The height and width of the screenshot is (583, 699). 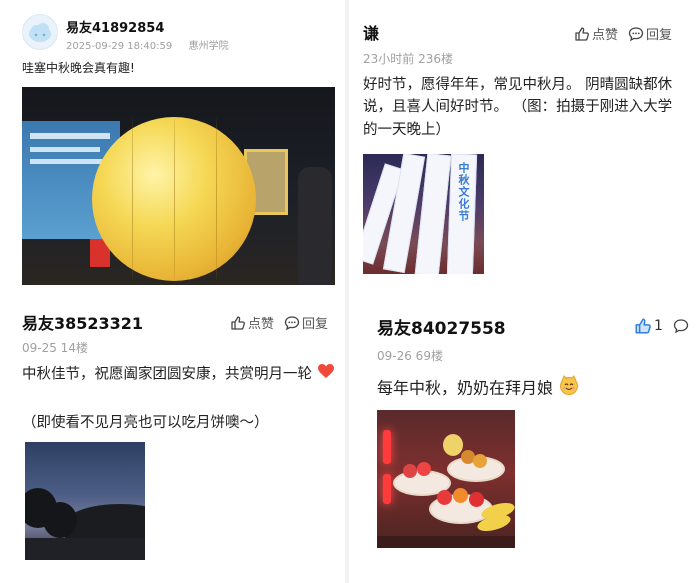 I want to click on post-text: 每年中秋，奶奶在拜月娘, so click(x=478, y=389).